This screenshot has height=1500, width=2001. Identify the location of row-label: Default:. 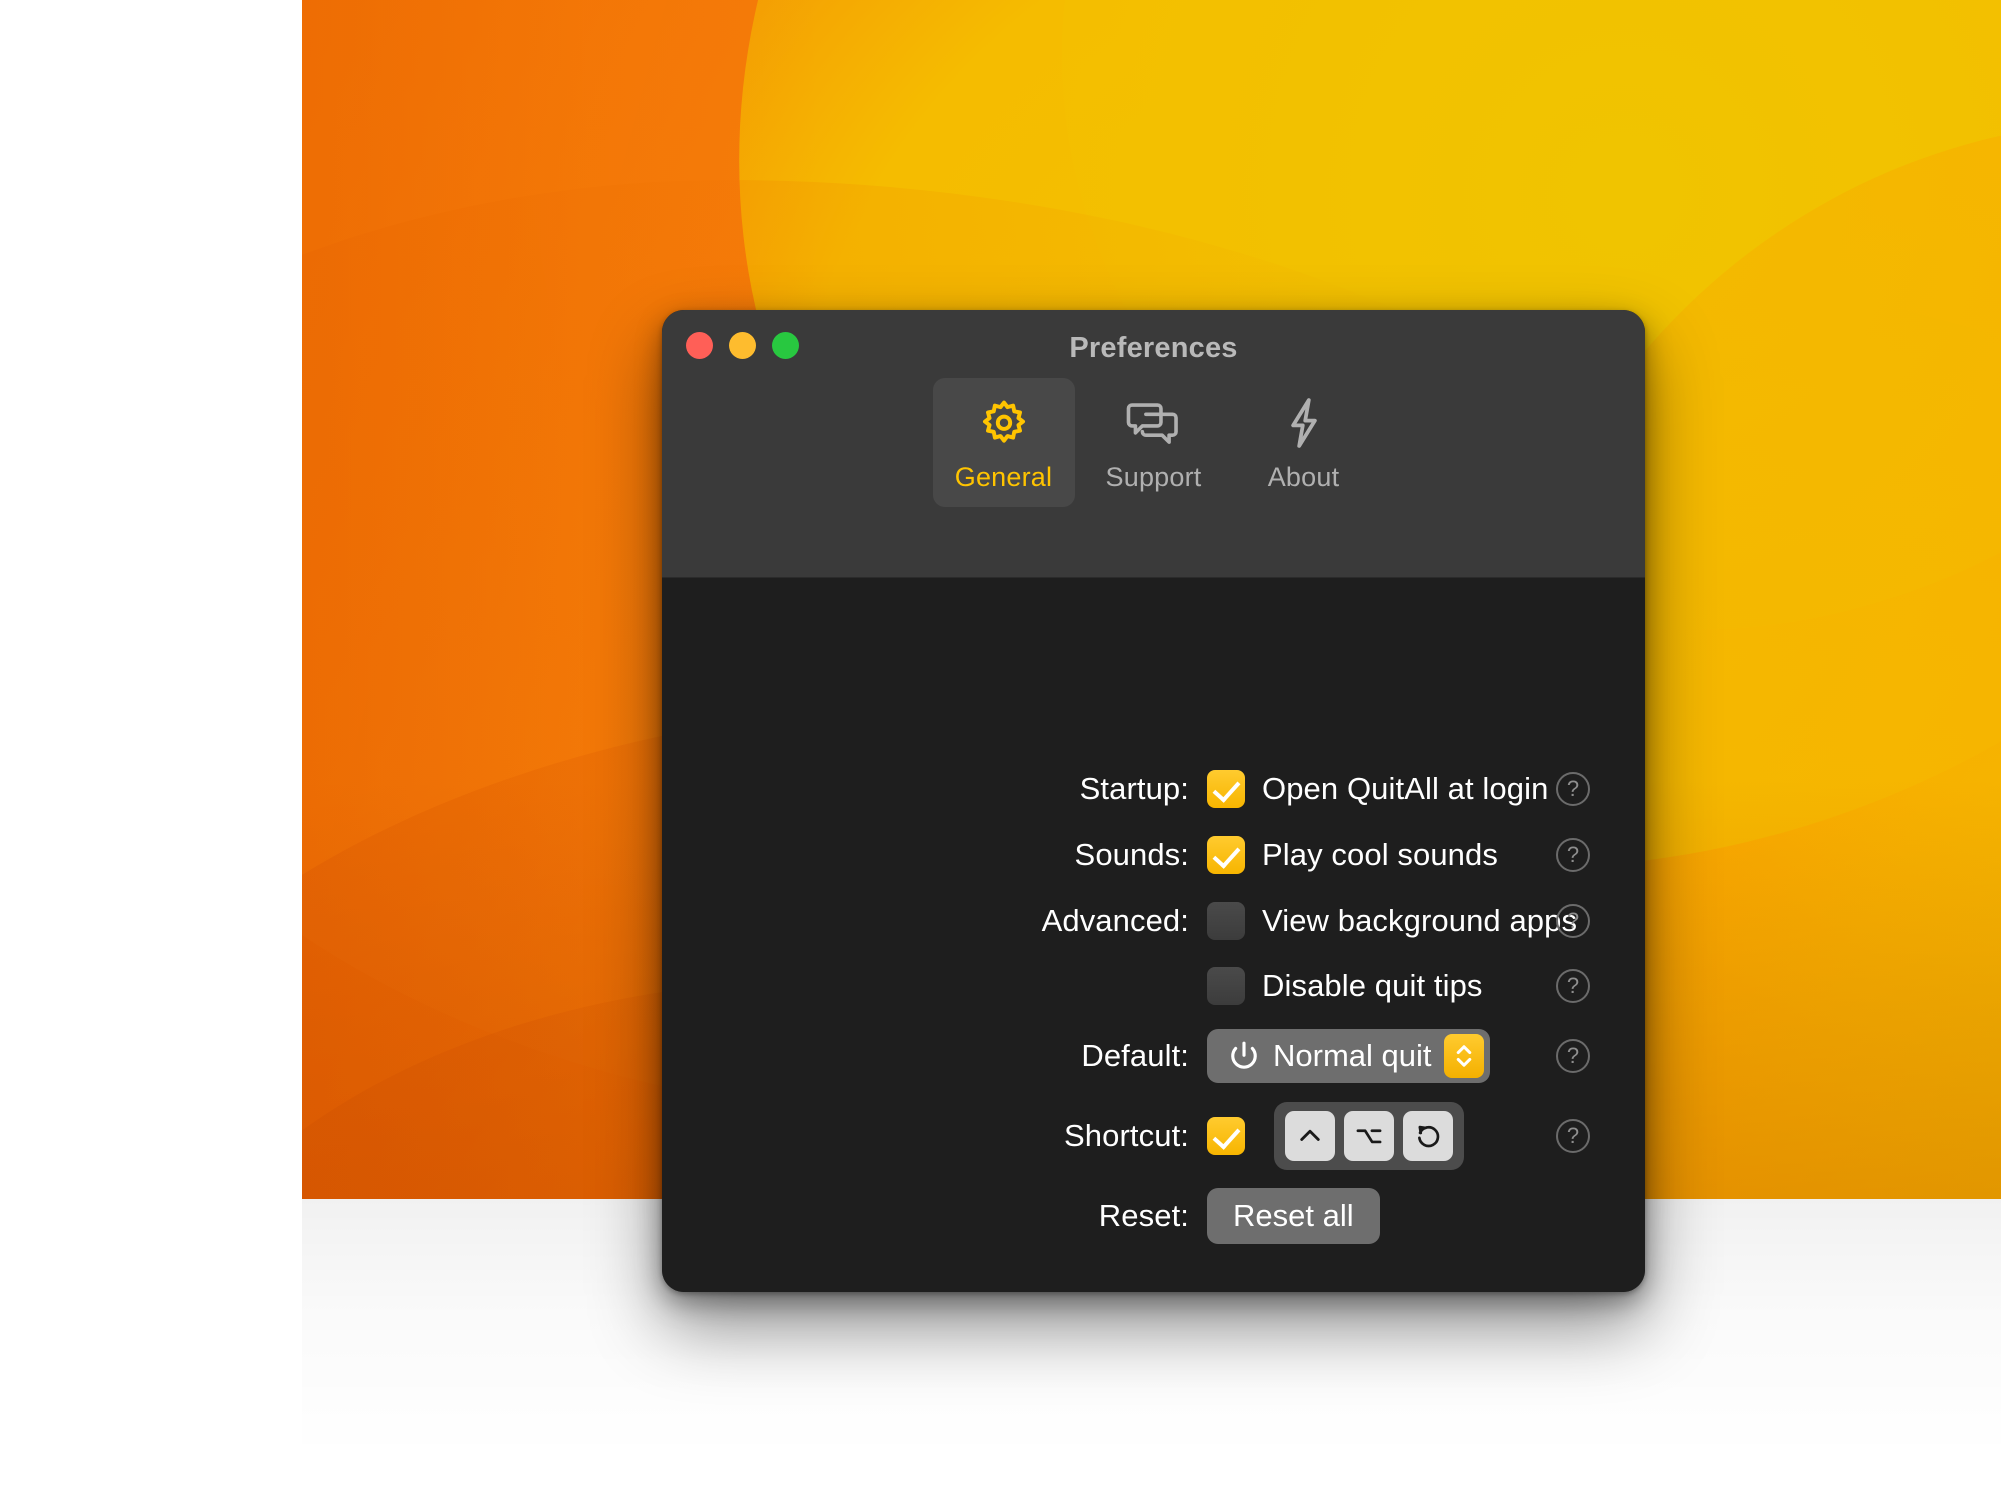
(1135, 1055).